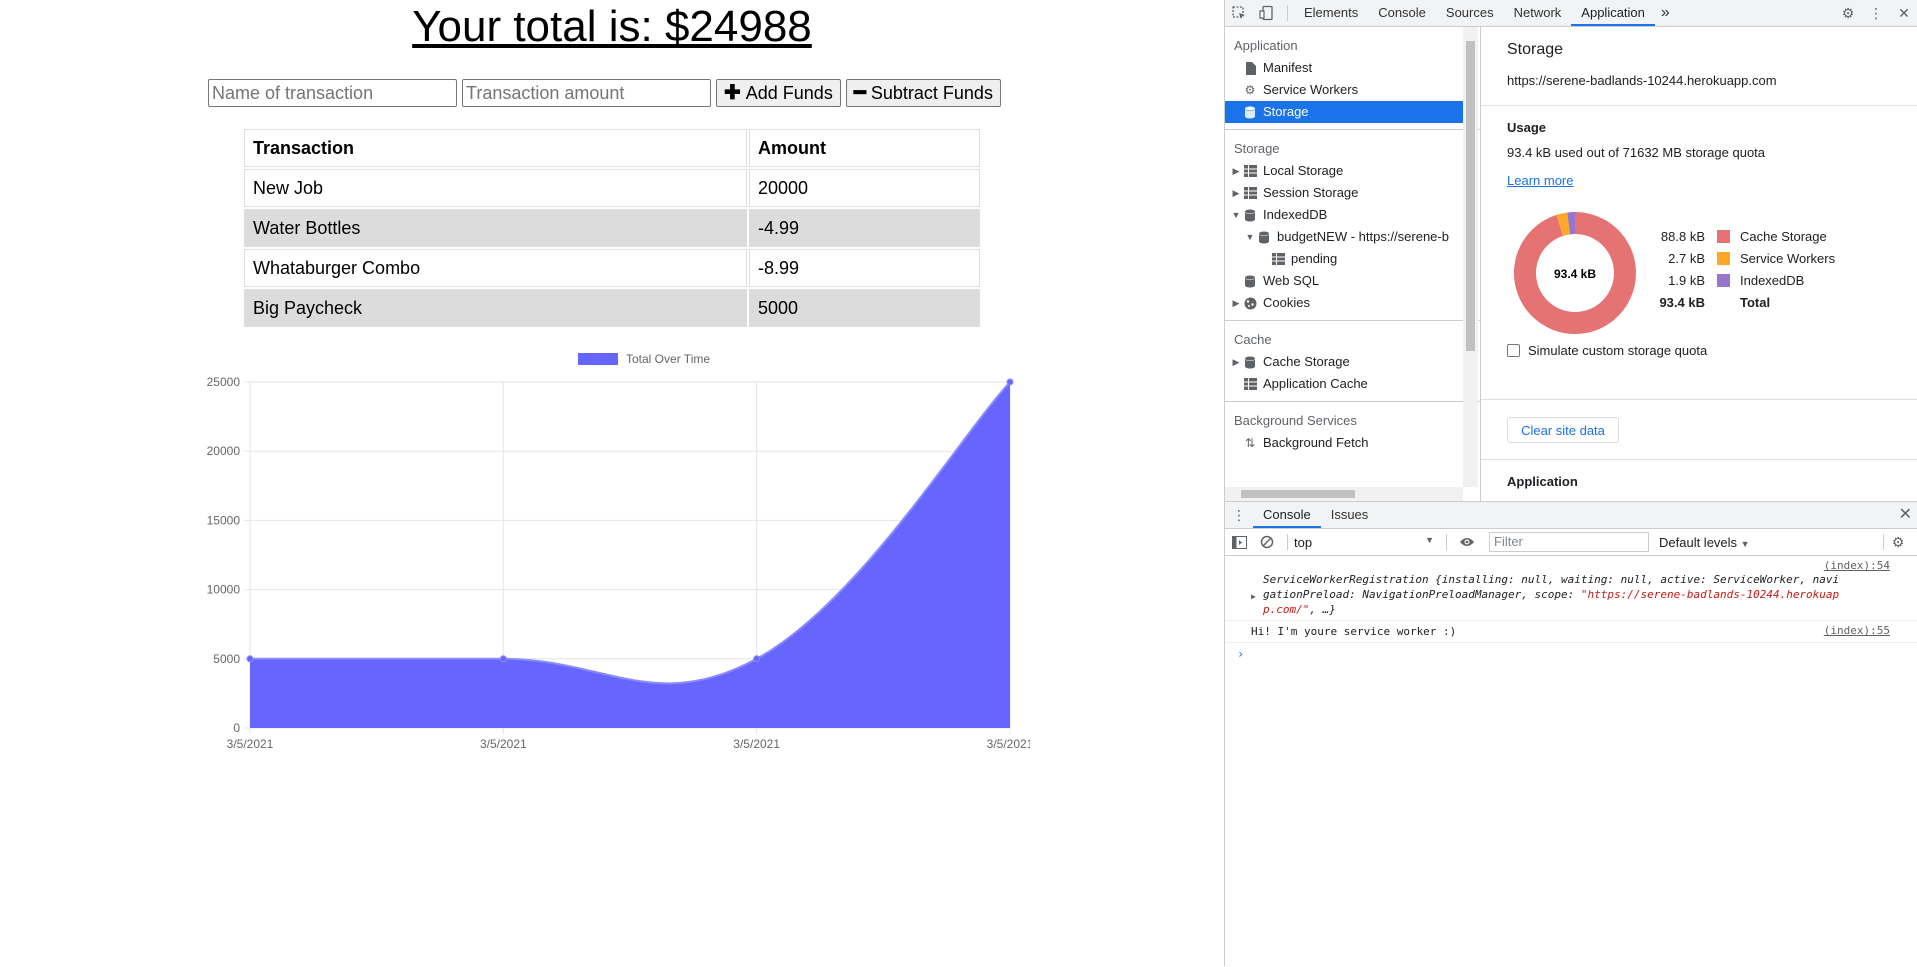 This screenshot has width=1917, height=967. Describe the element at coordinates (1267, 13) in the screenshot. I see `device-toolbar-icon` at that location.